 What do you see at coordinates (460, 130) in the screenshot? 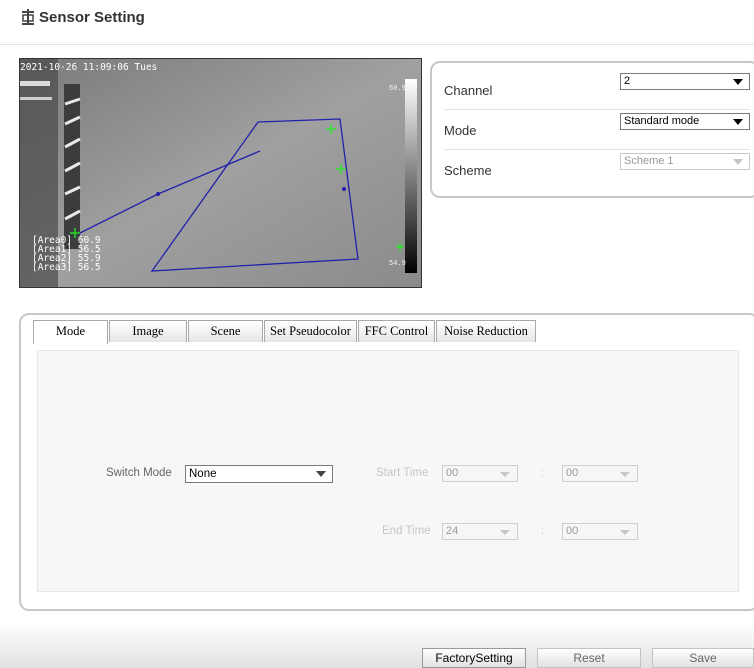
I see `mode-label: Mode` at bounding box center [460, 130].